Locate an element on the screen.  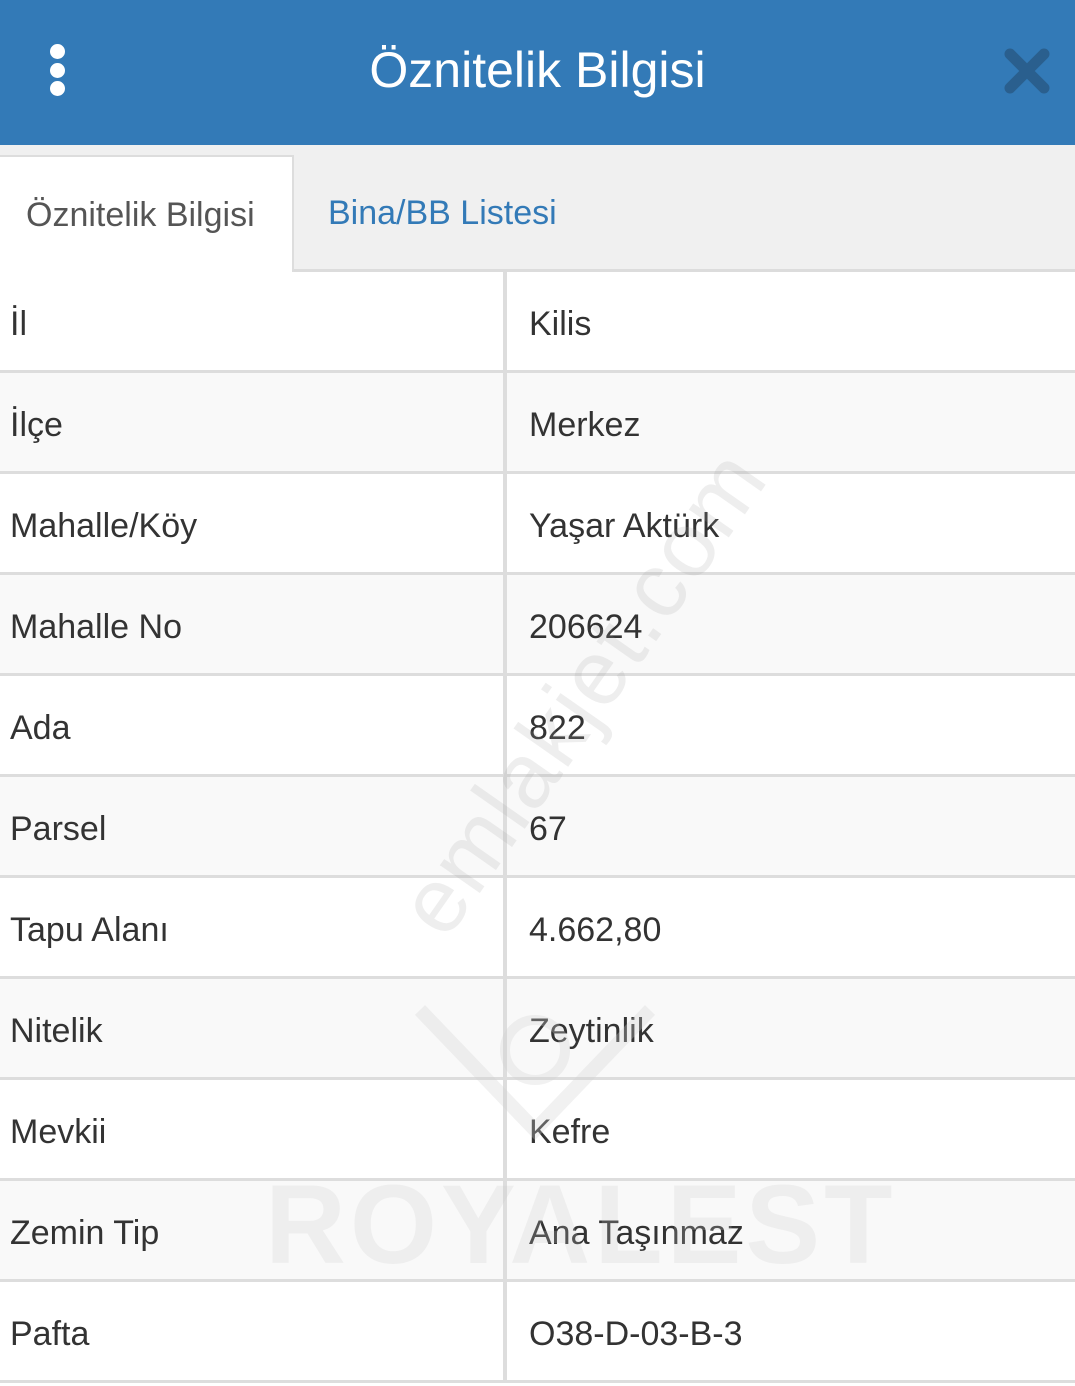
app-header: Öznitelik Bilgisi is located at coordinates (537, 72).